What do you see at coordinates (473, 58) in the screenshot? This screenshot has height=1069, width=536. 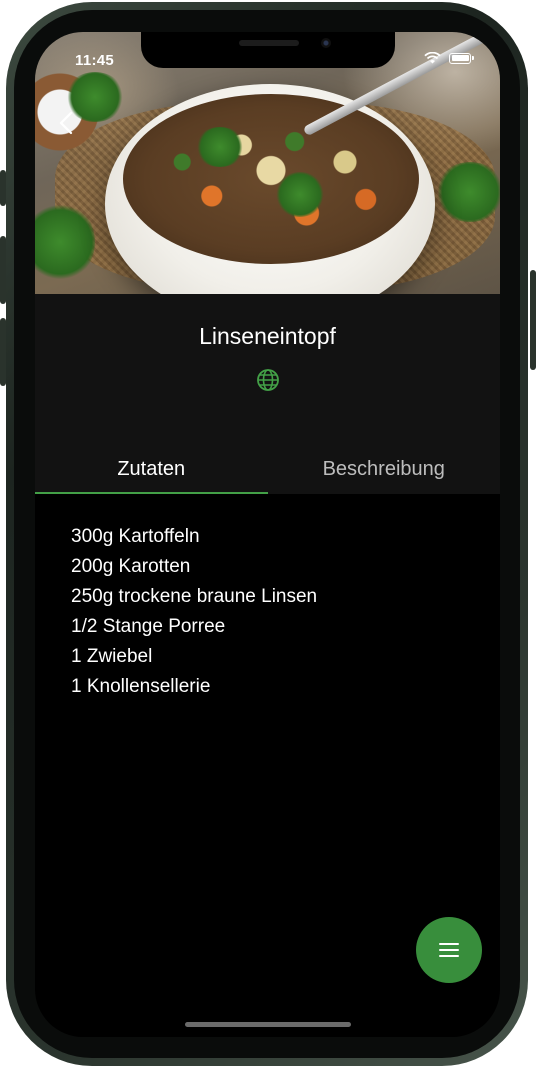 I see `battery-tip` at bounding box center [473, 58].